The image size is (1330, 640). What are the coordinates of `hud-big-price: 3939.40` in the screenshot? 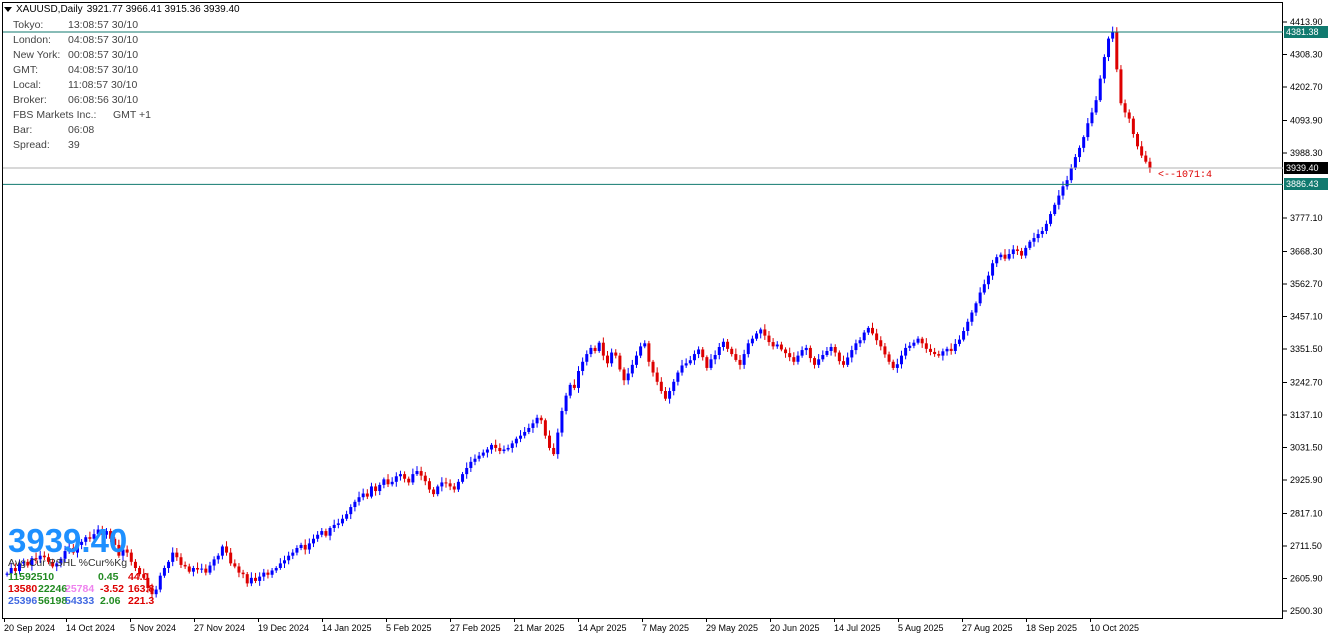 It's located at (68, 540).